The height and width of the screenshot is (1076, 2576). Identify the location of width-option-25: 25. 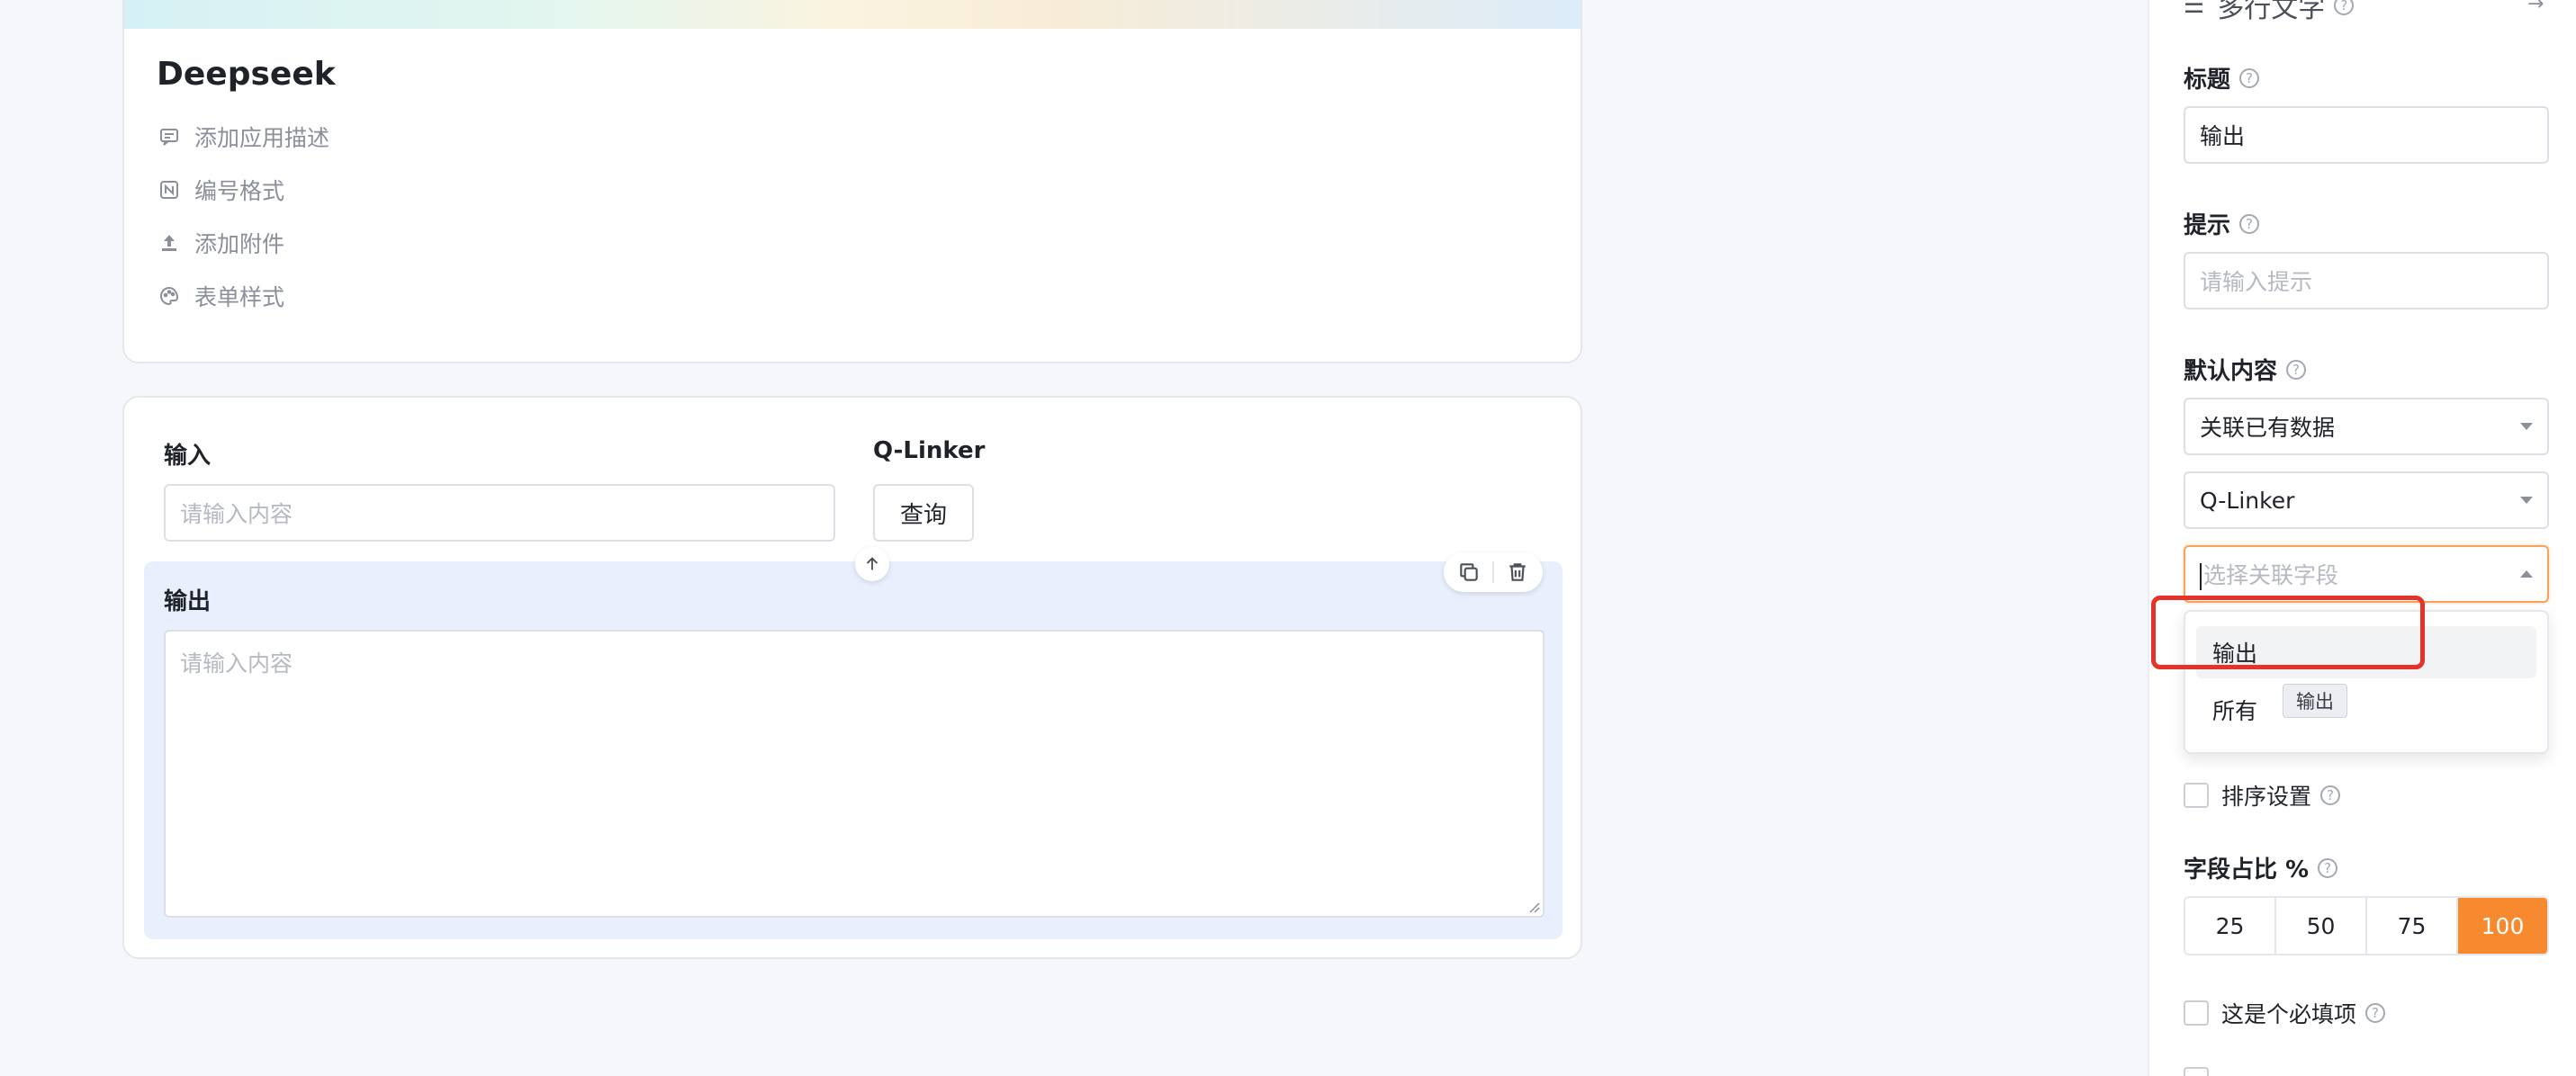
(2230, 926).